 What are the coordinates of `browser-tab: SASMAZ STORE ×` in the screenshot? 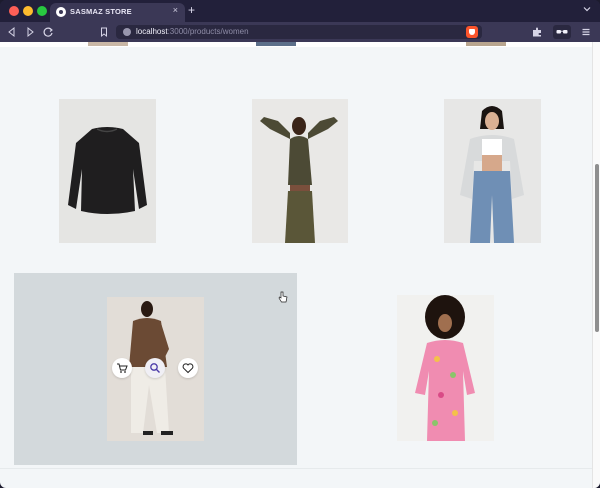 It's located at (117, 12).